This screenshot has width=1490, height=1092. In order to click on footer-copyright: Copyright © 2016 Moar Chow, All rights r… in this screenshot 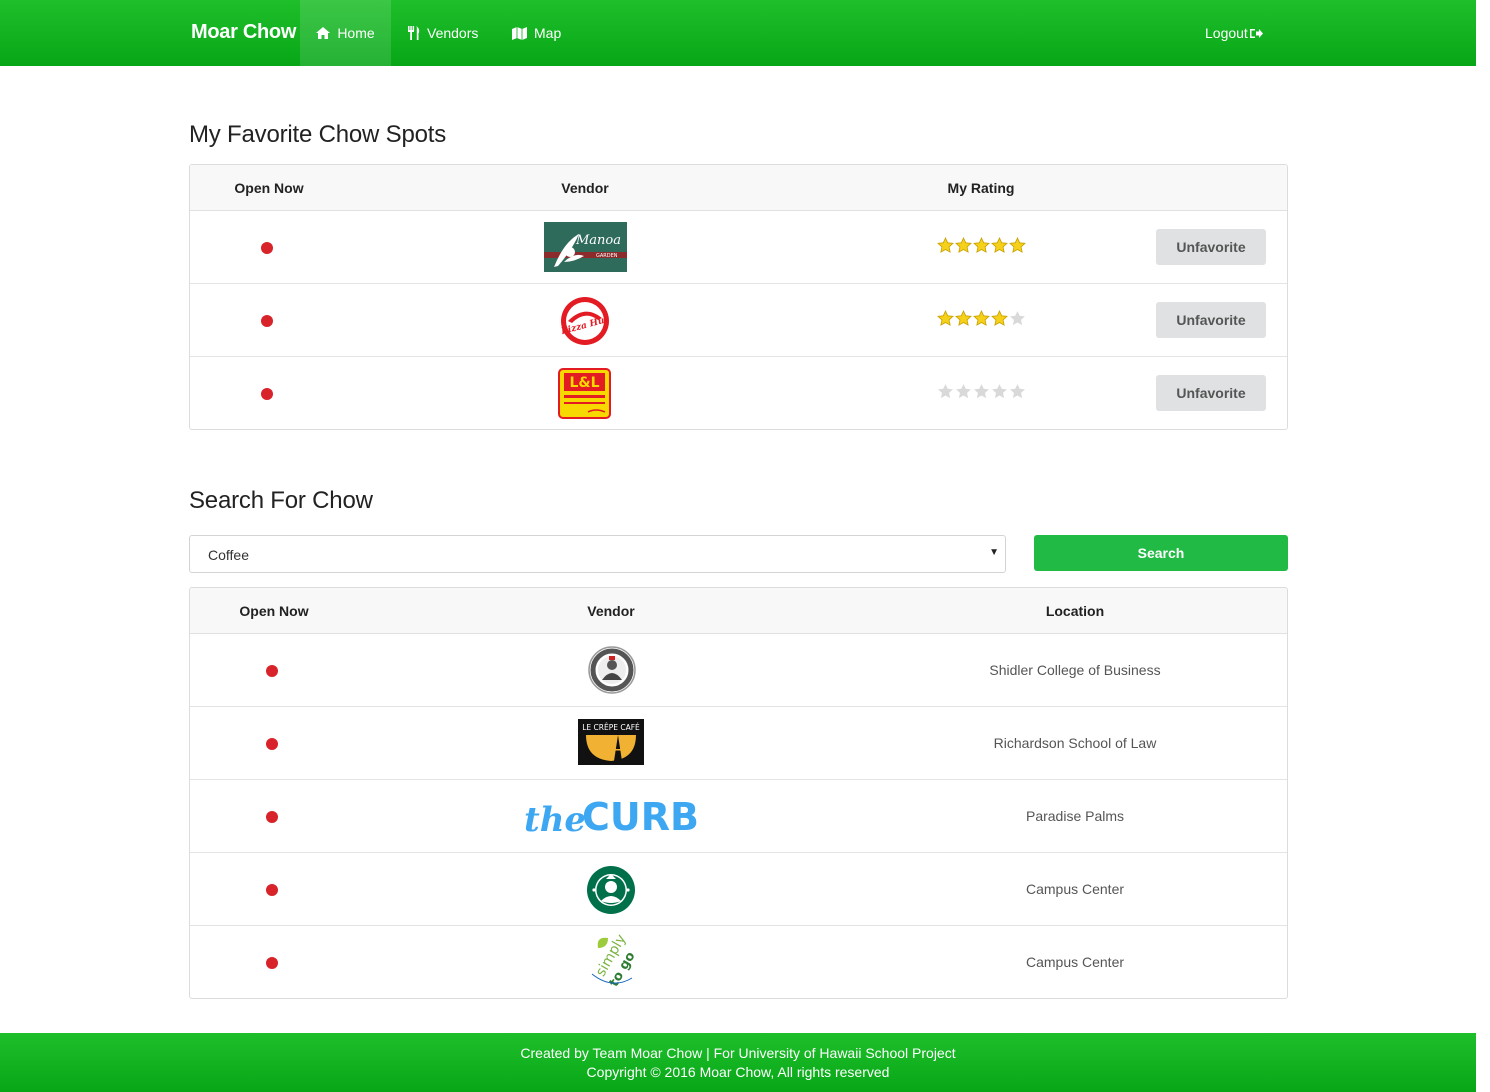, I will do `click(738, 1072)`.